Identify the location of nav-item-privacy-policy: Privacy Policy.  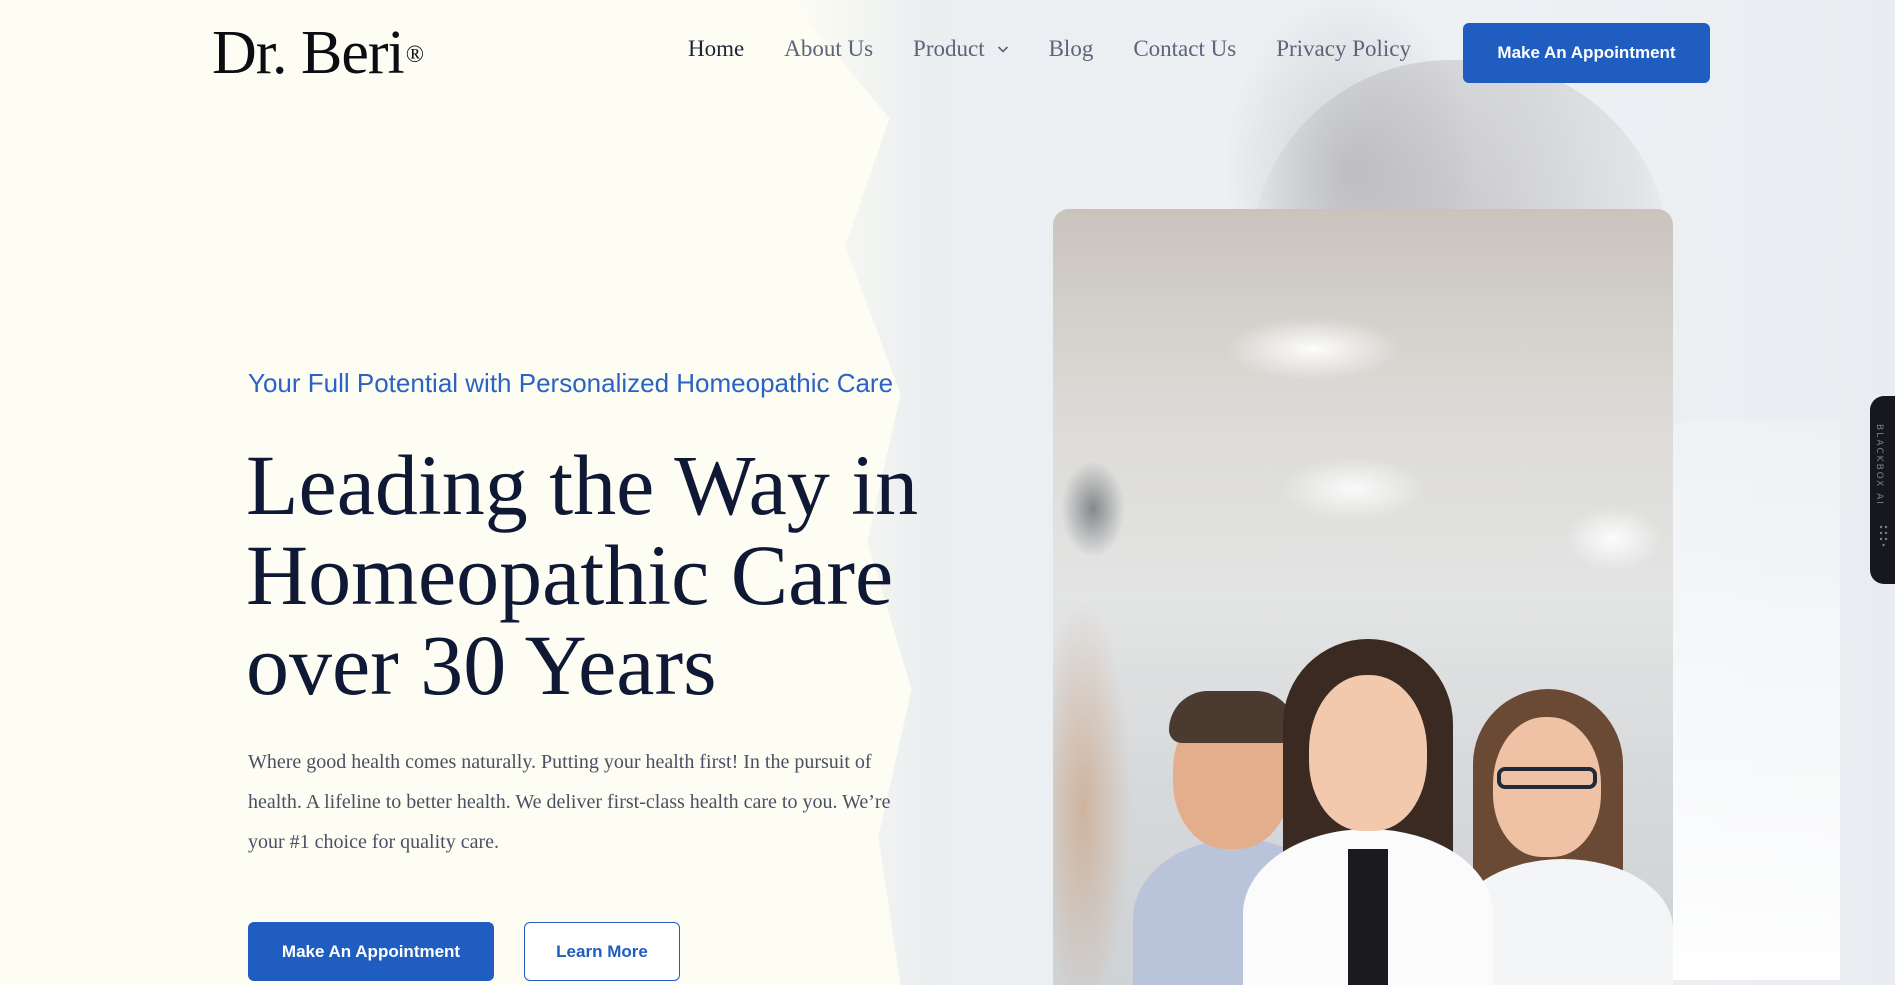
(1343, 49).